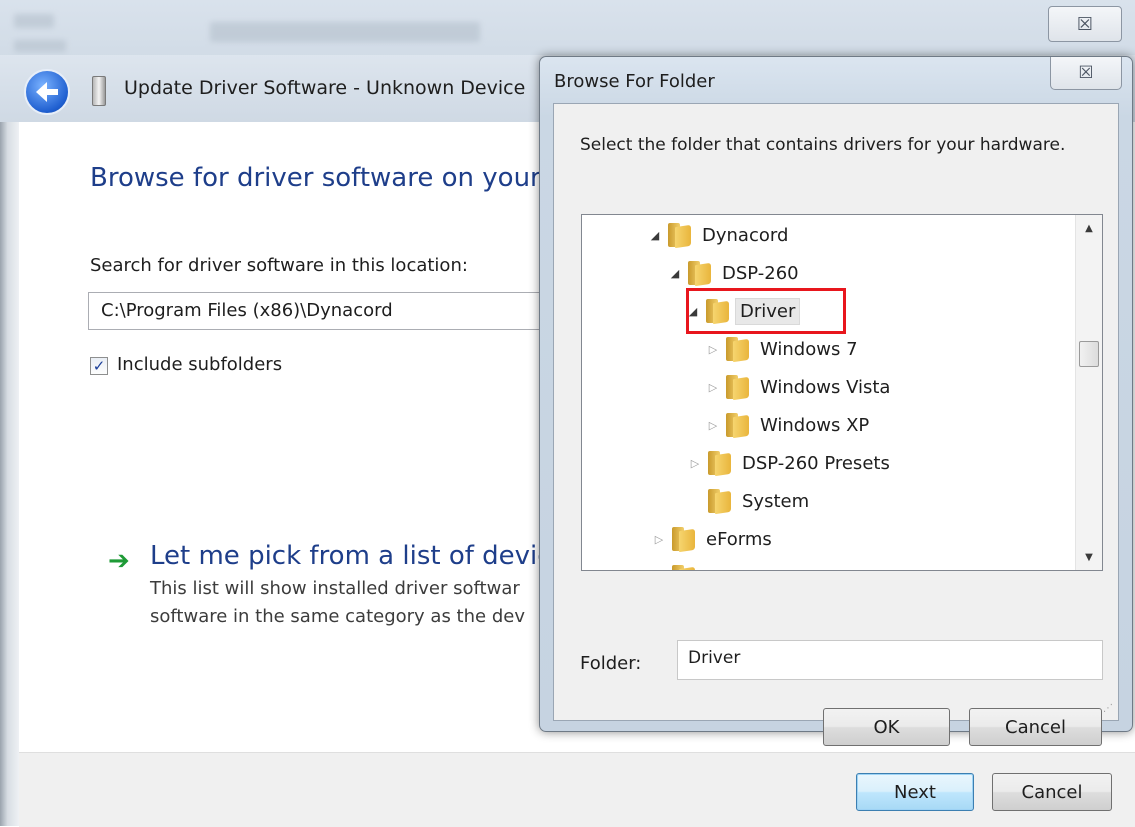 This screenshot has width=1135, height=827. Describe the element at coordinates (745, 235) in the screenshot. I see `tree-item-label: Dynacord` at that location.